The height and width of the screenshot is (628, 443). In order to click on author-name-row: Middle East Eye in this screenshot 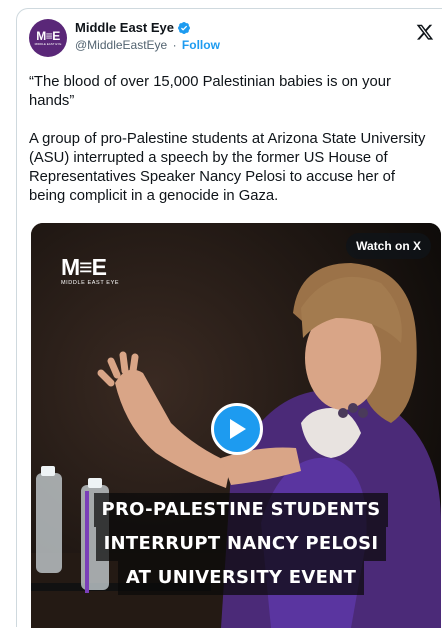, I will do `click(133, 27)`.